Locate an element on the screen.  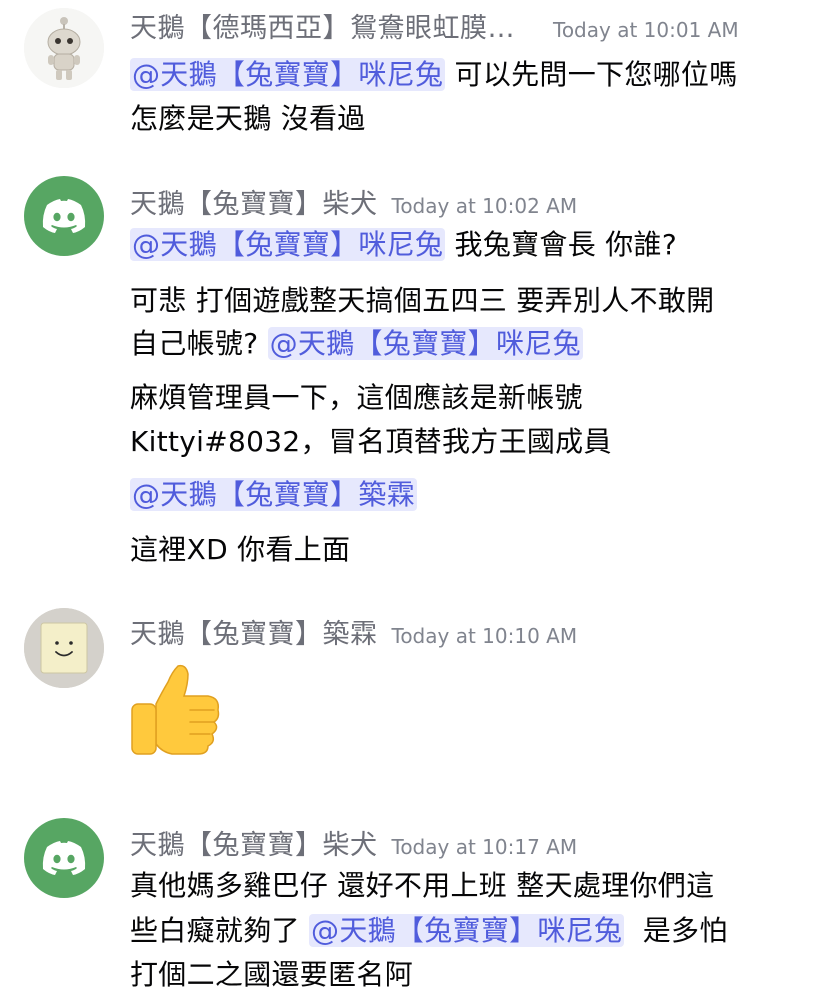
message-line: 真他媽多雞巴仔 還好不用上班 整天處理你們這 is located at coordinates (422, 884).